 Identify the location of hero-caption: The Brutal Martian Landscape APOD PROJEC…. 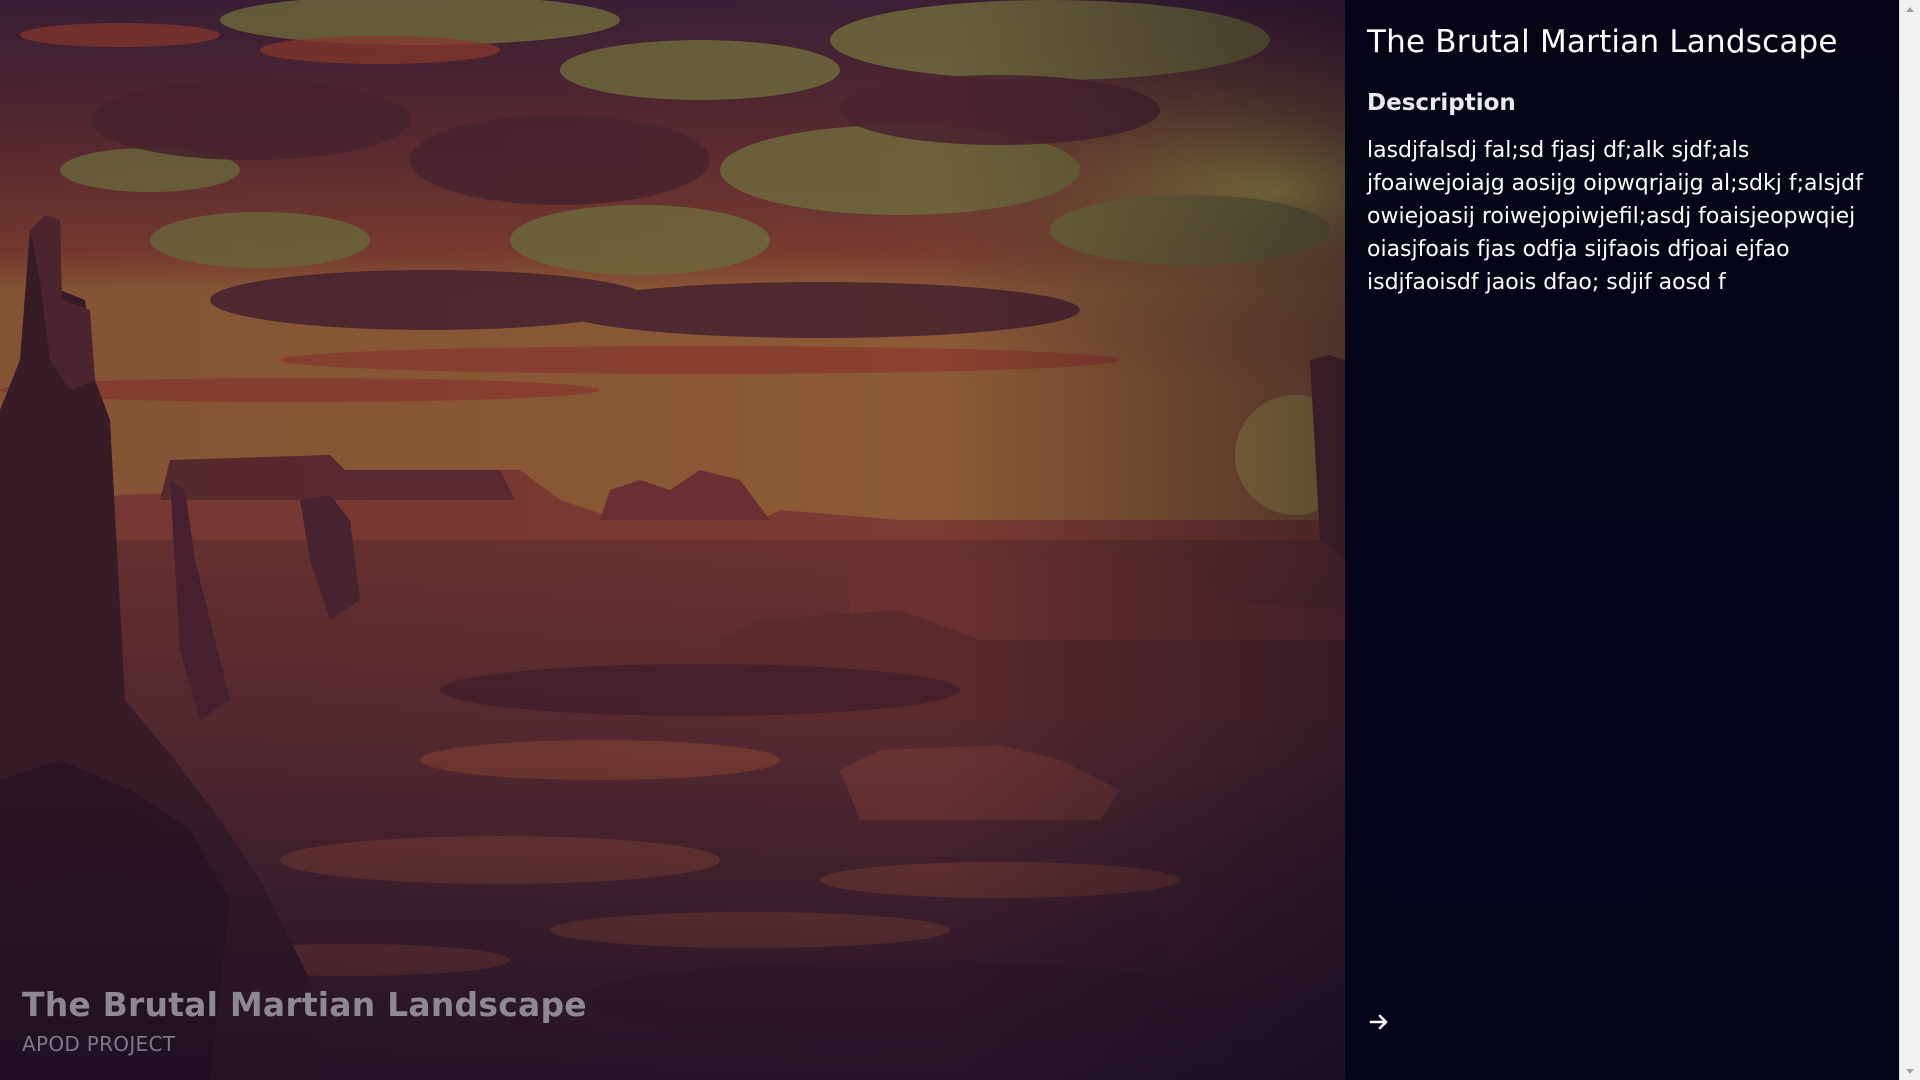
(304, 1020).